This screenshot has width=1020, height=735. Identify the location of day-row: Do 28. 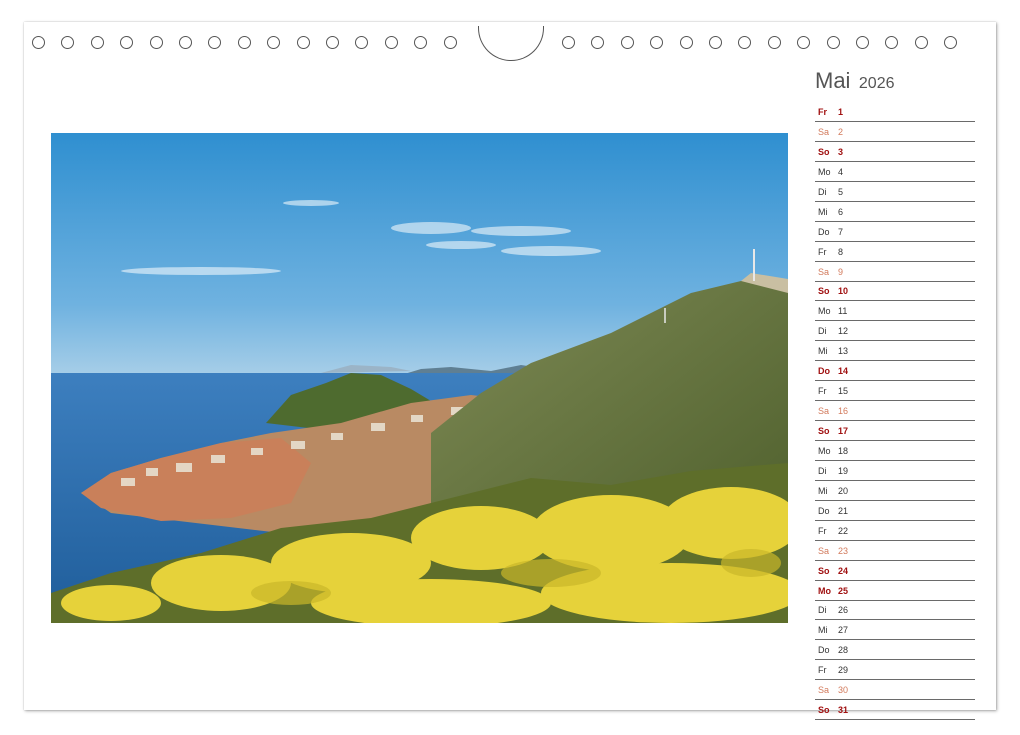
(895, 651).